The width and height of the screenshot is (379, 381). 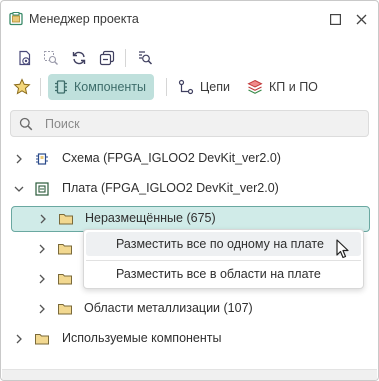 I want to click on cursor-icon, so click(x=342, y=249).